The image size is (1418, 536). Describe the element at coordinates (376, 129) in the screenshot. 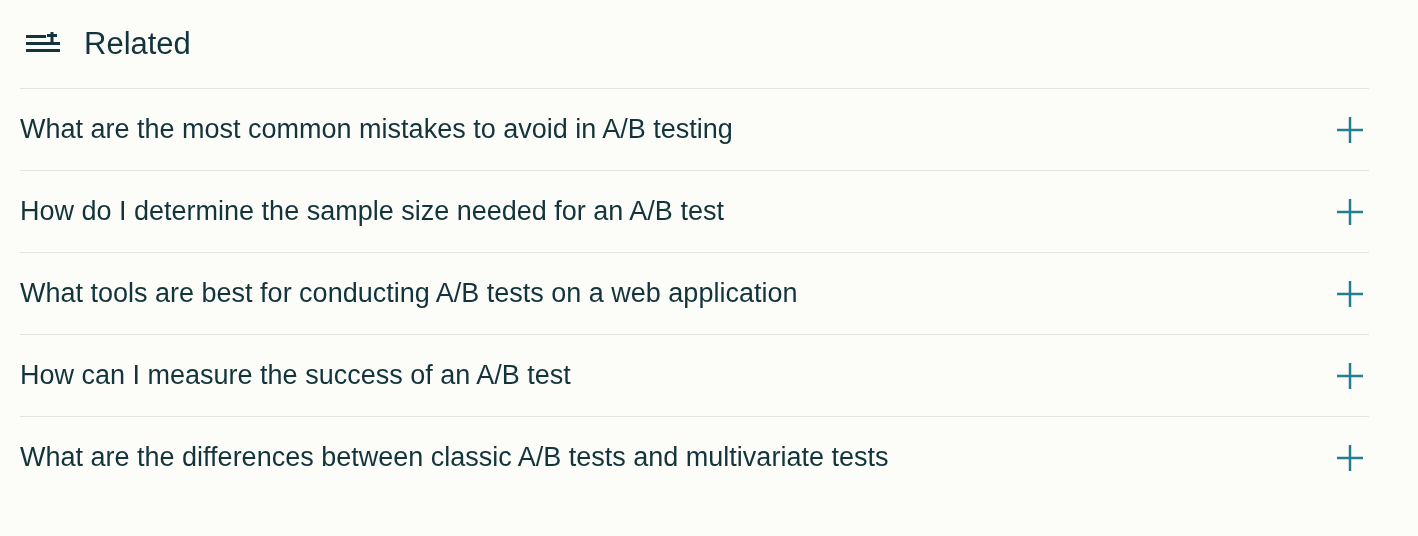

I see `related-question-link: What are the most common mistakes to avoid in A/B testing` at that location.